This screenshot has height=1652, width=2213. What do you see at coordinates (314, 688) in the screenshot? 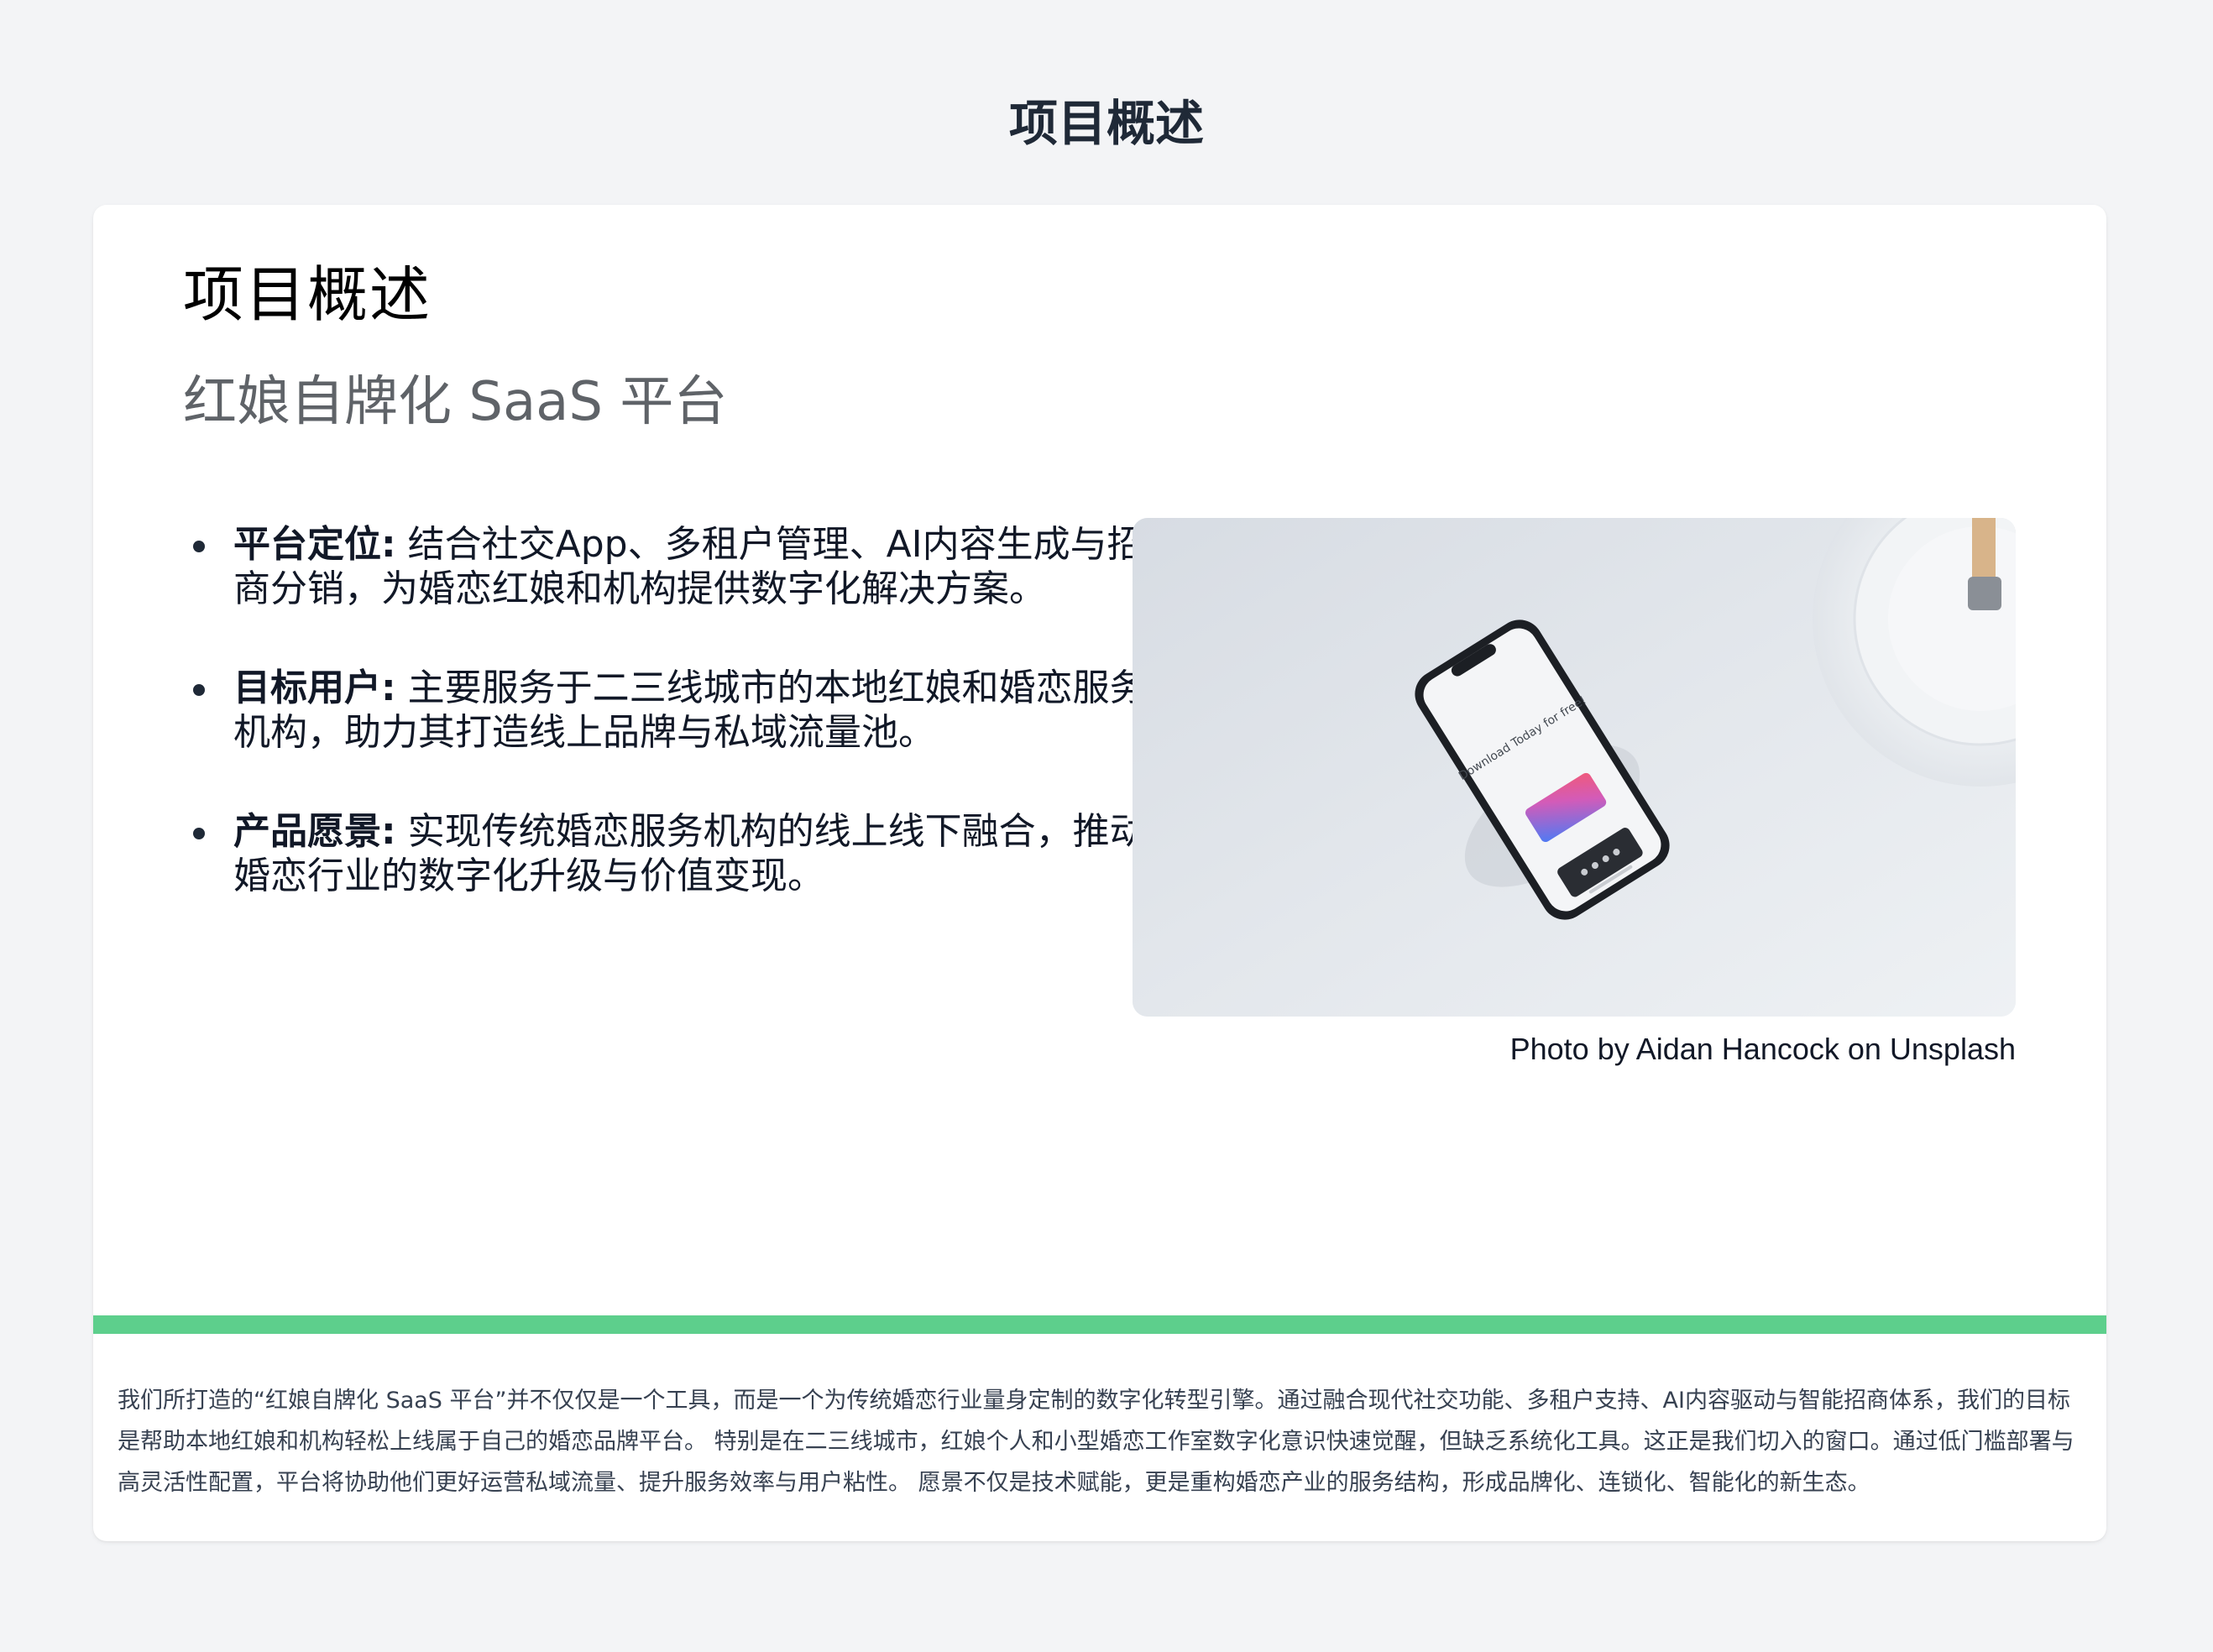
I see `bullet-label: 目标用户:` at bounding box center [314, 688].